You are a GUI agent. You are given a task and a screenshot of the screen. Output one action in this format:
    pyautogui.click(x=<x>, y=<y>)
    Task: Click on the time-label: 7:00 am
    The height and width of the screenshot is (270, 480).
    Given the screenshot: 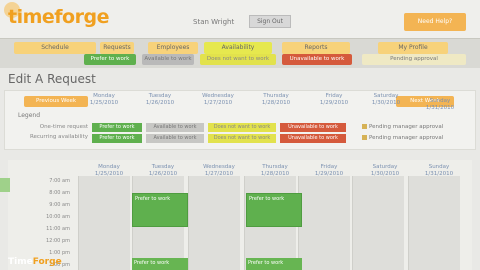 What is the action you would take?
    pyautogui.click(x=59, y=181)
    